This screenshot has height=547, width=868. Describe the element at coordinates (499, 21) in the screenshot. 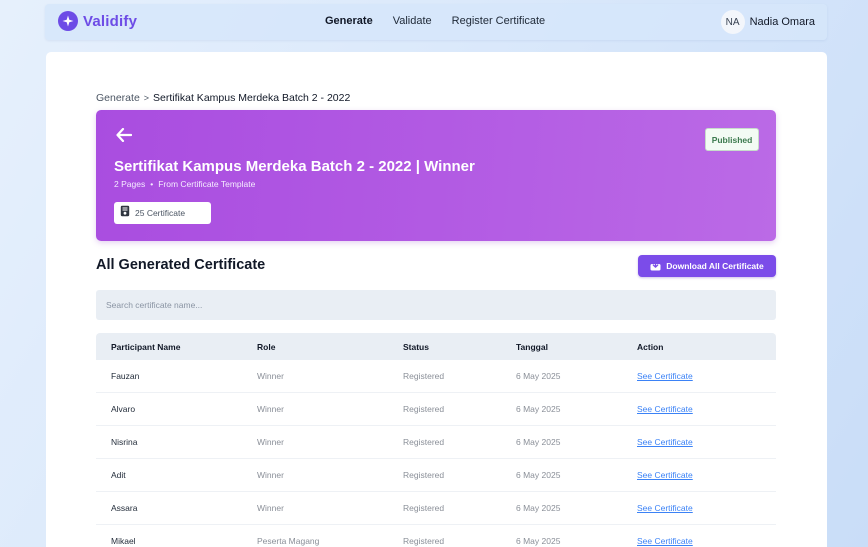

I see `nav-link-register-certificate: Register Certificate` at that location.